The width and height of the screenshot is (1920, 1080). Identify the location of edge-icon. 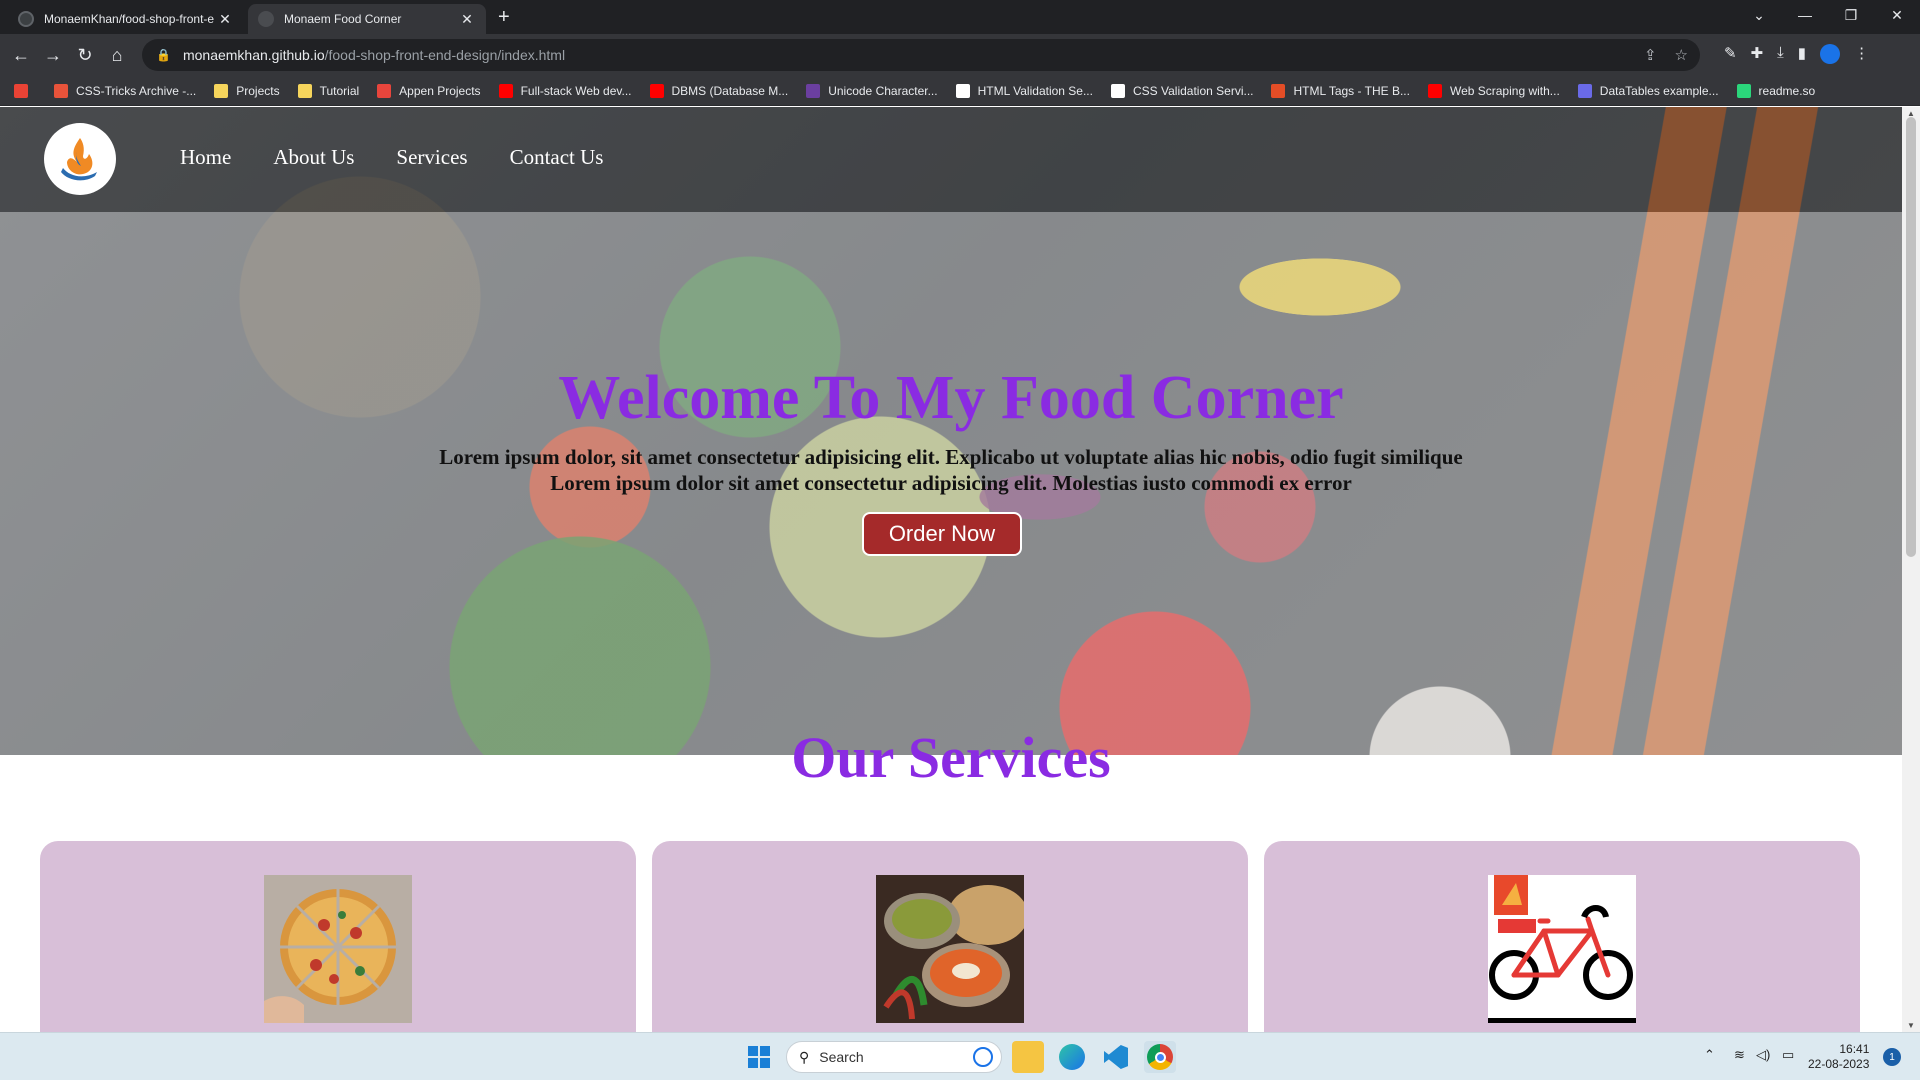
(1072, 1057).